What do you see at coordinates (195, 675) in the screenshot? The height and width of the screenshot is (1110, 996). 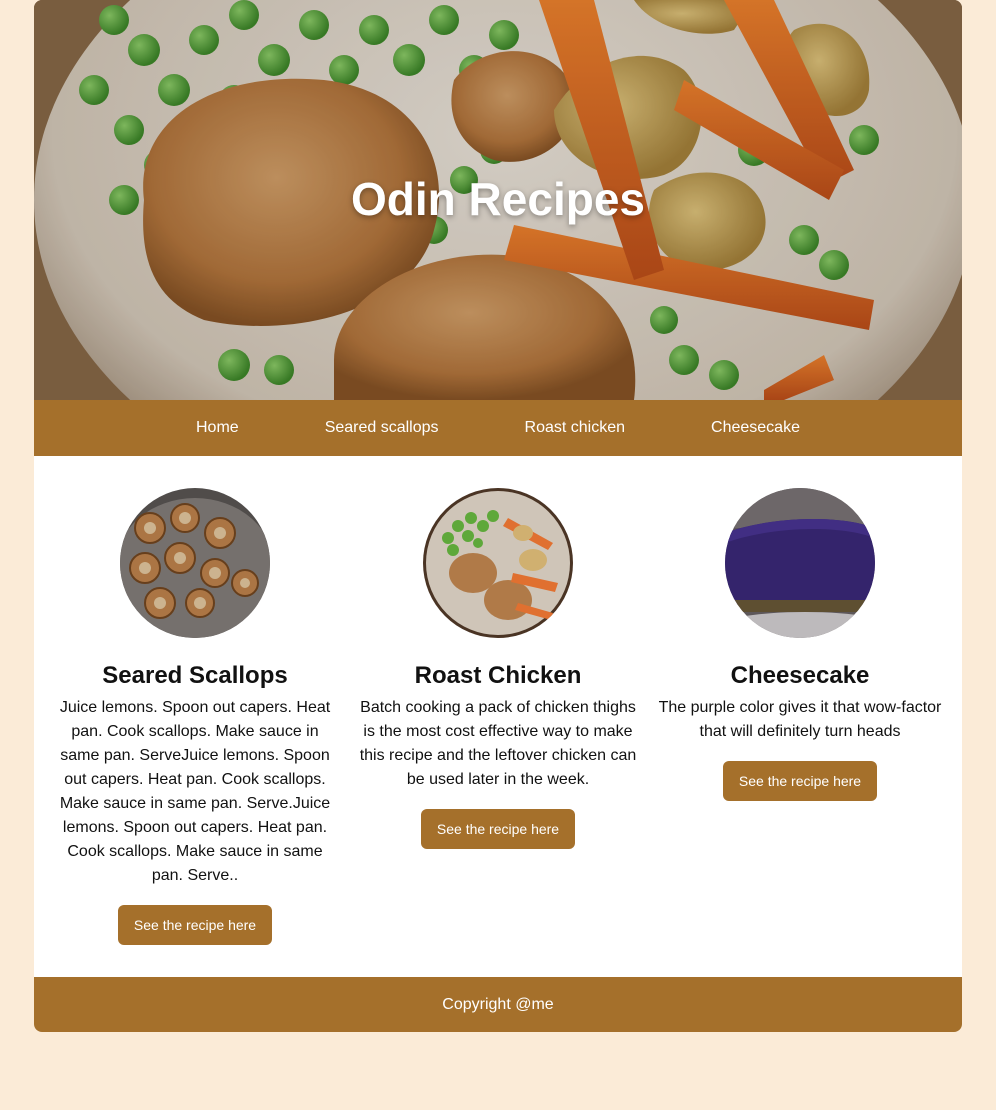 I see `recipe-title: Seared Scallops` at bounding box center [195, 675].